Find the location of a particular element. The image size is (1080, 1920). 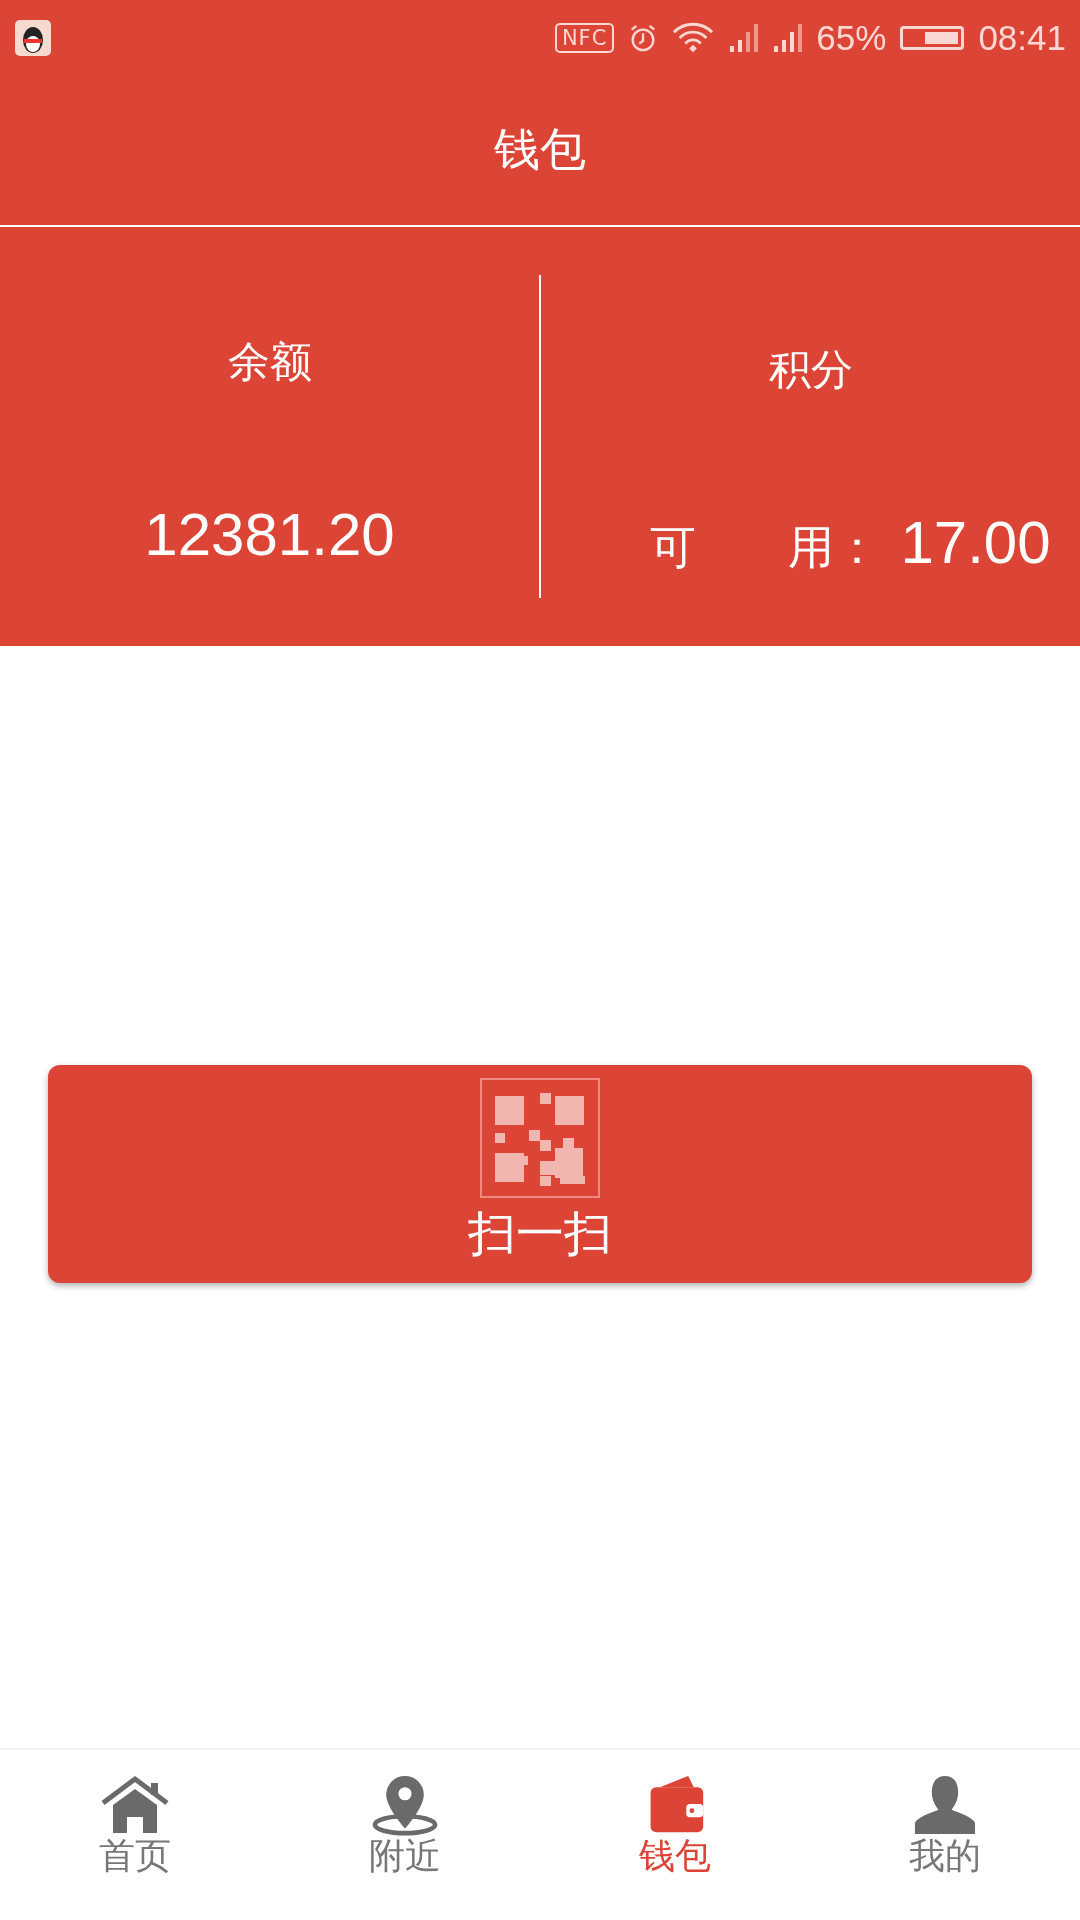

balance-label: 余额 is located at coordinates (269, 362).